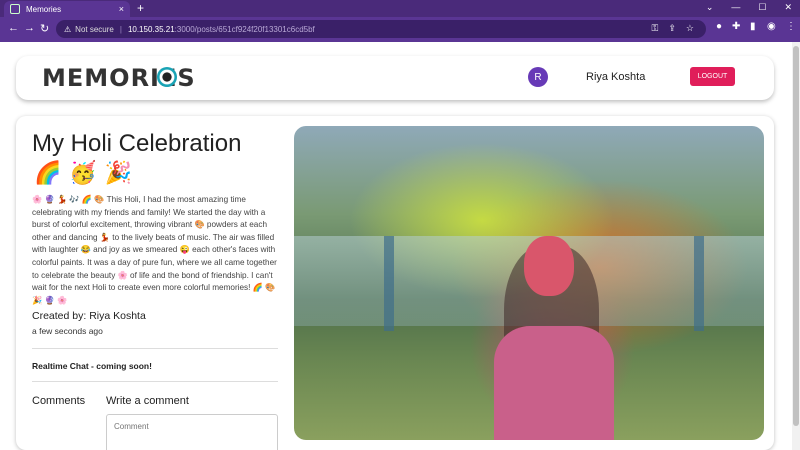 The height and width of the screenshot is (450, 800). Describe the element at coordinates (94, 29) in the screenshot. I see `security-label: Not secure` at that location.